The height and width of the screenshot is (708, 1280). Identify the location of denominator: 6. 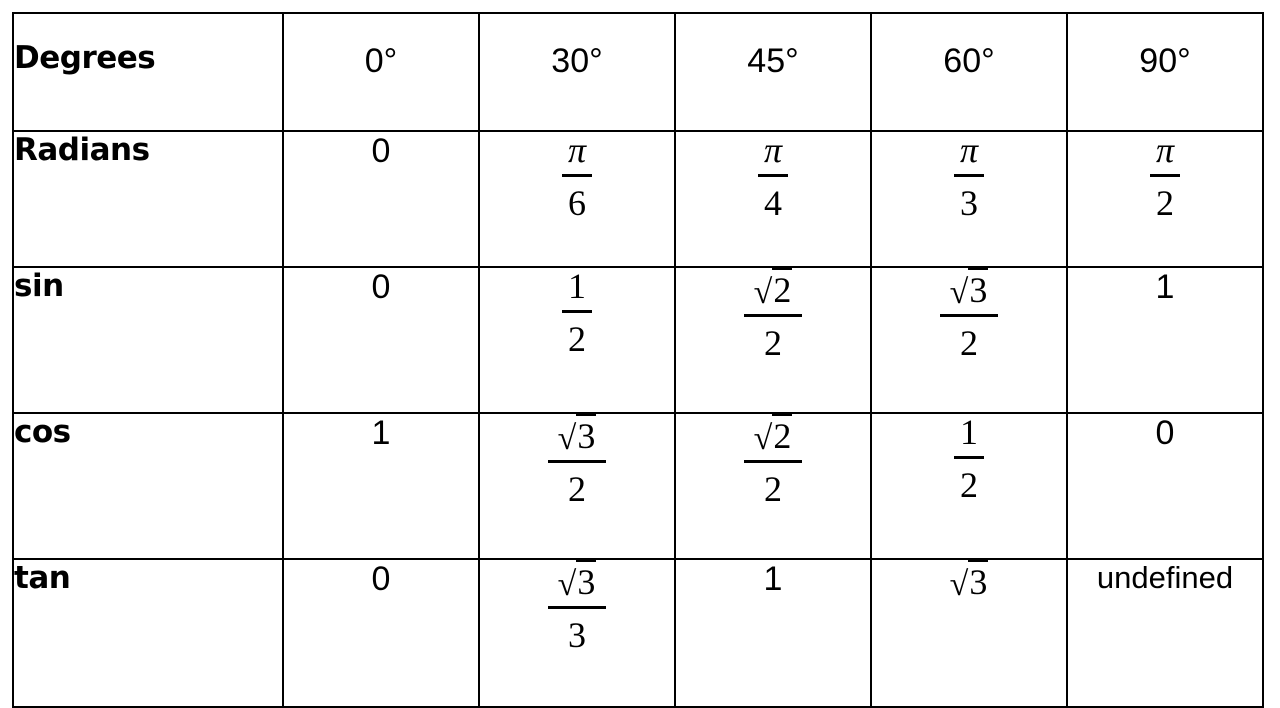
(576, 203).